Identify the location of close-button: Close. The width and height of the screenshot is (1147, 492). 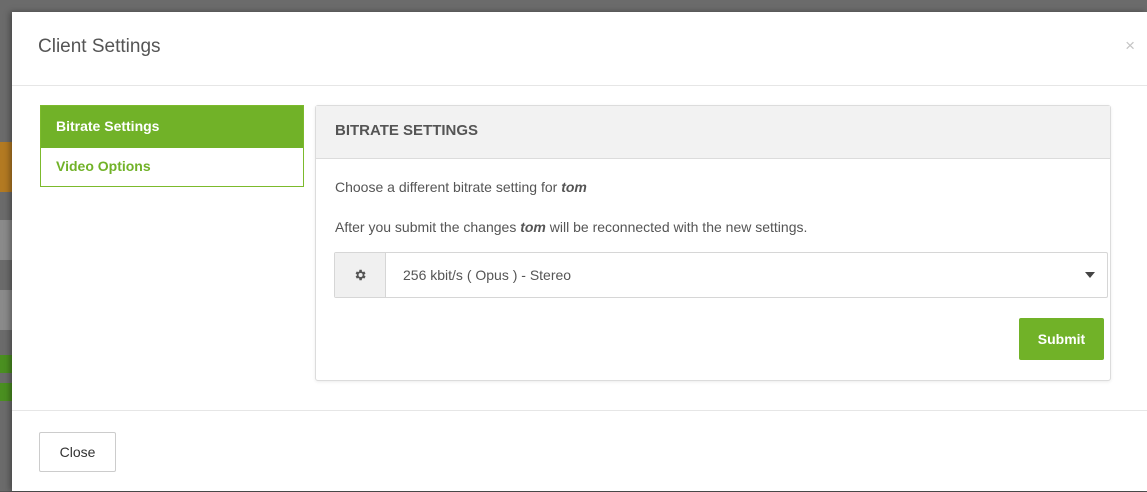
(77, 452).